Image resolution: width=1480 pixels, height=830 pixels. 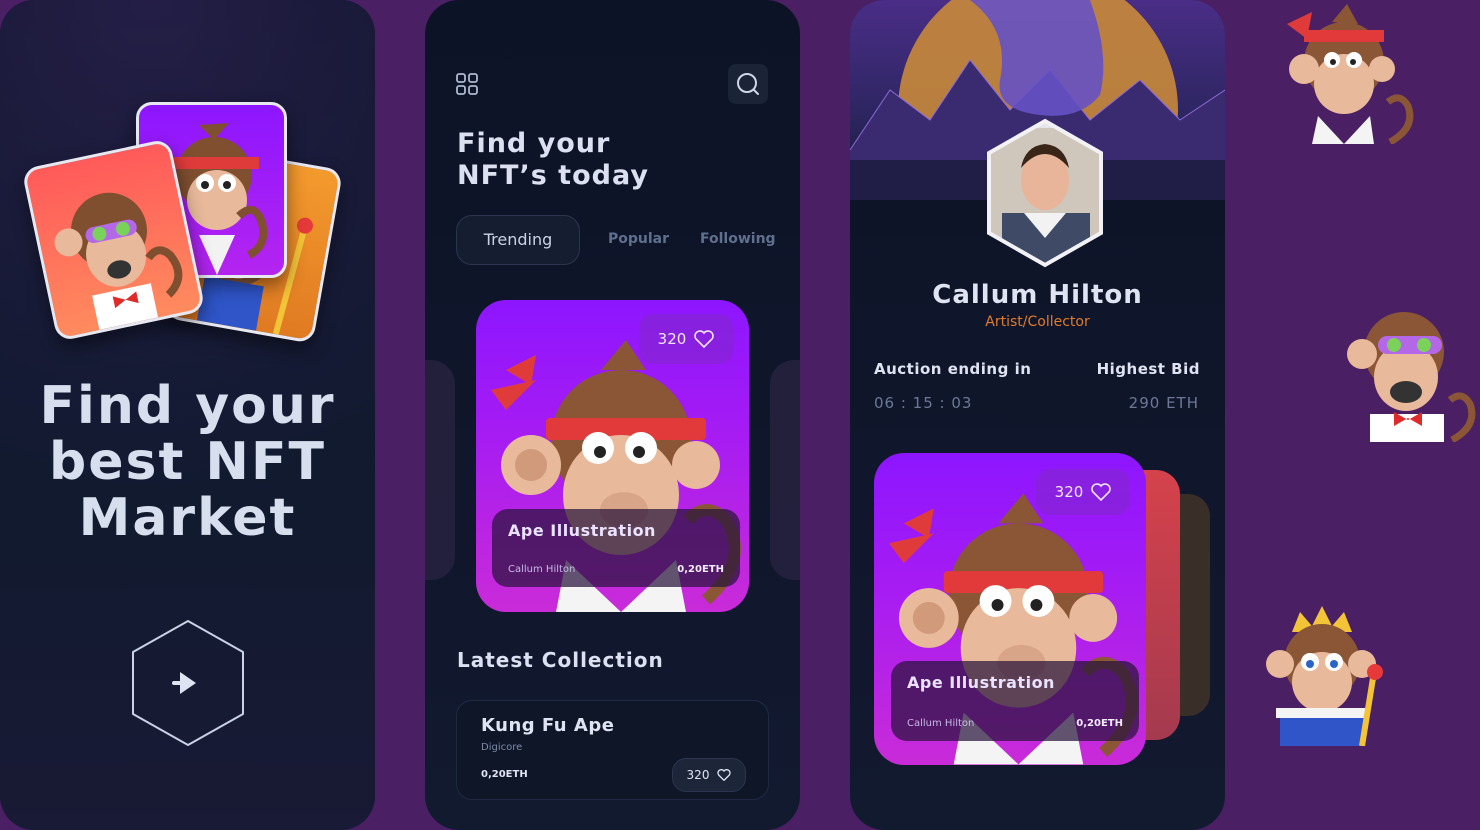 What do you see at coordinates (534, 143) in the screenshot?
I see `page-title-line-1: Find your` at bounding box center [534, 143].